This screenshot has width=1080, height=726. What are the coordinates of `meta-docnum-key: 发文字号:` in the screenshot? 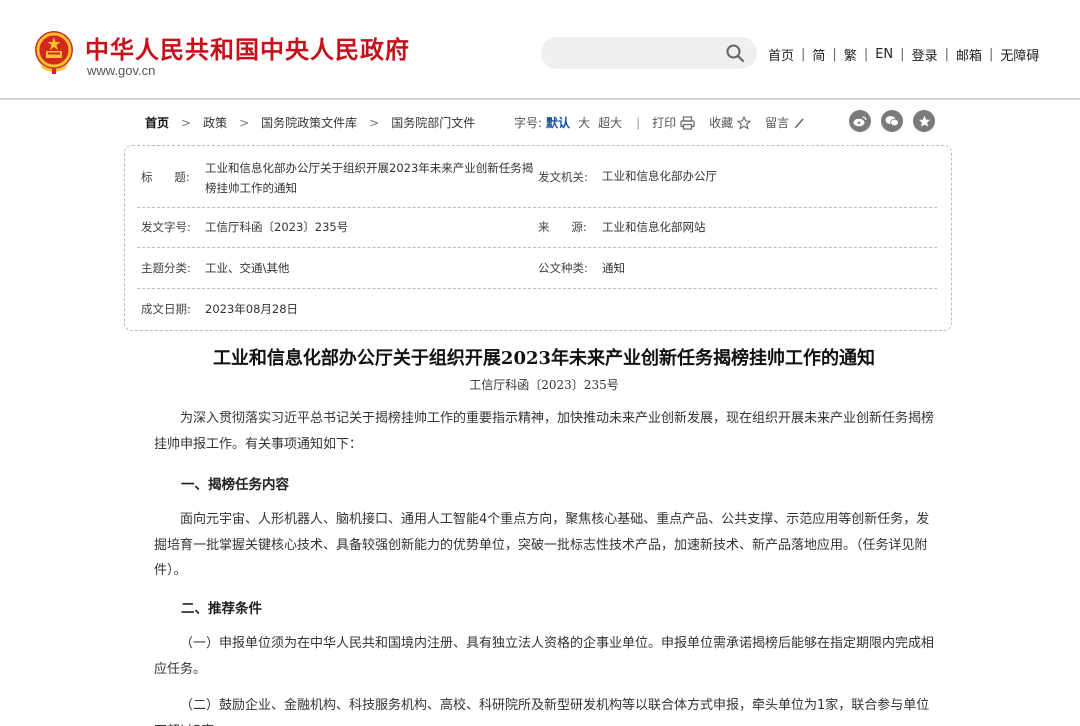 It's located at (166, 227).